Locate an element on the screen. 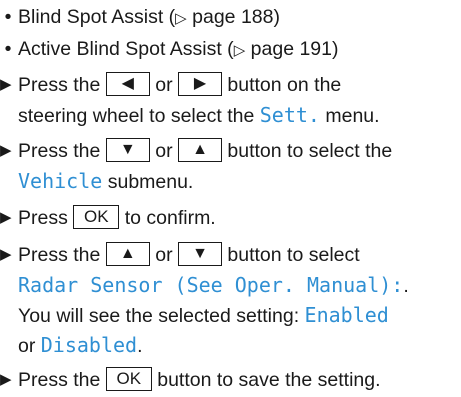  step-text: button to select is located at coordinates (293, 255).